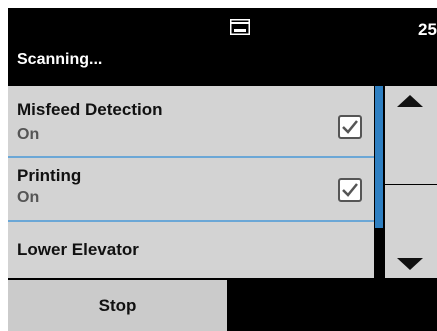  Describe the element at coordinates (49, 175) in the screenshot. I see `setting-label: Printing` at that location.